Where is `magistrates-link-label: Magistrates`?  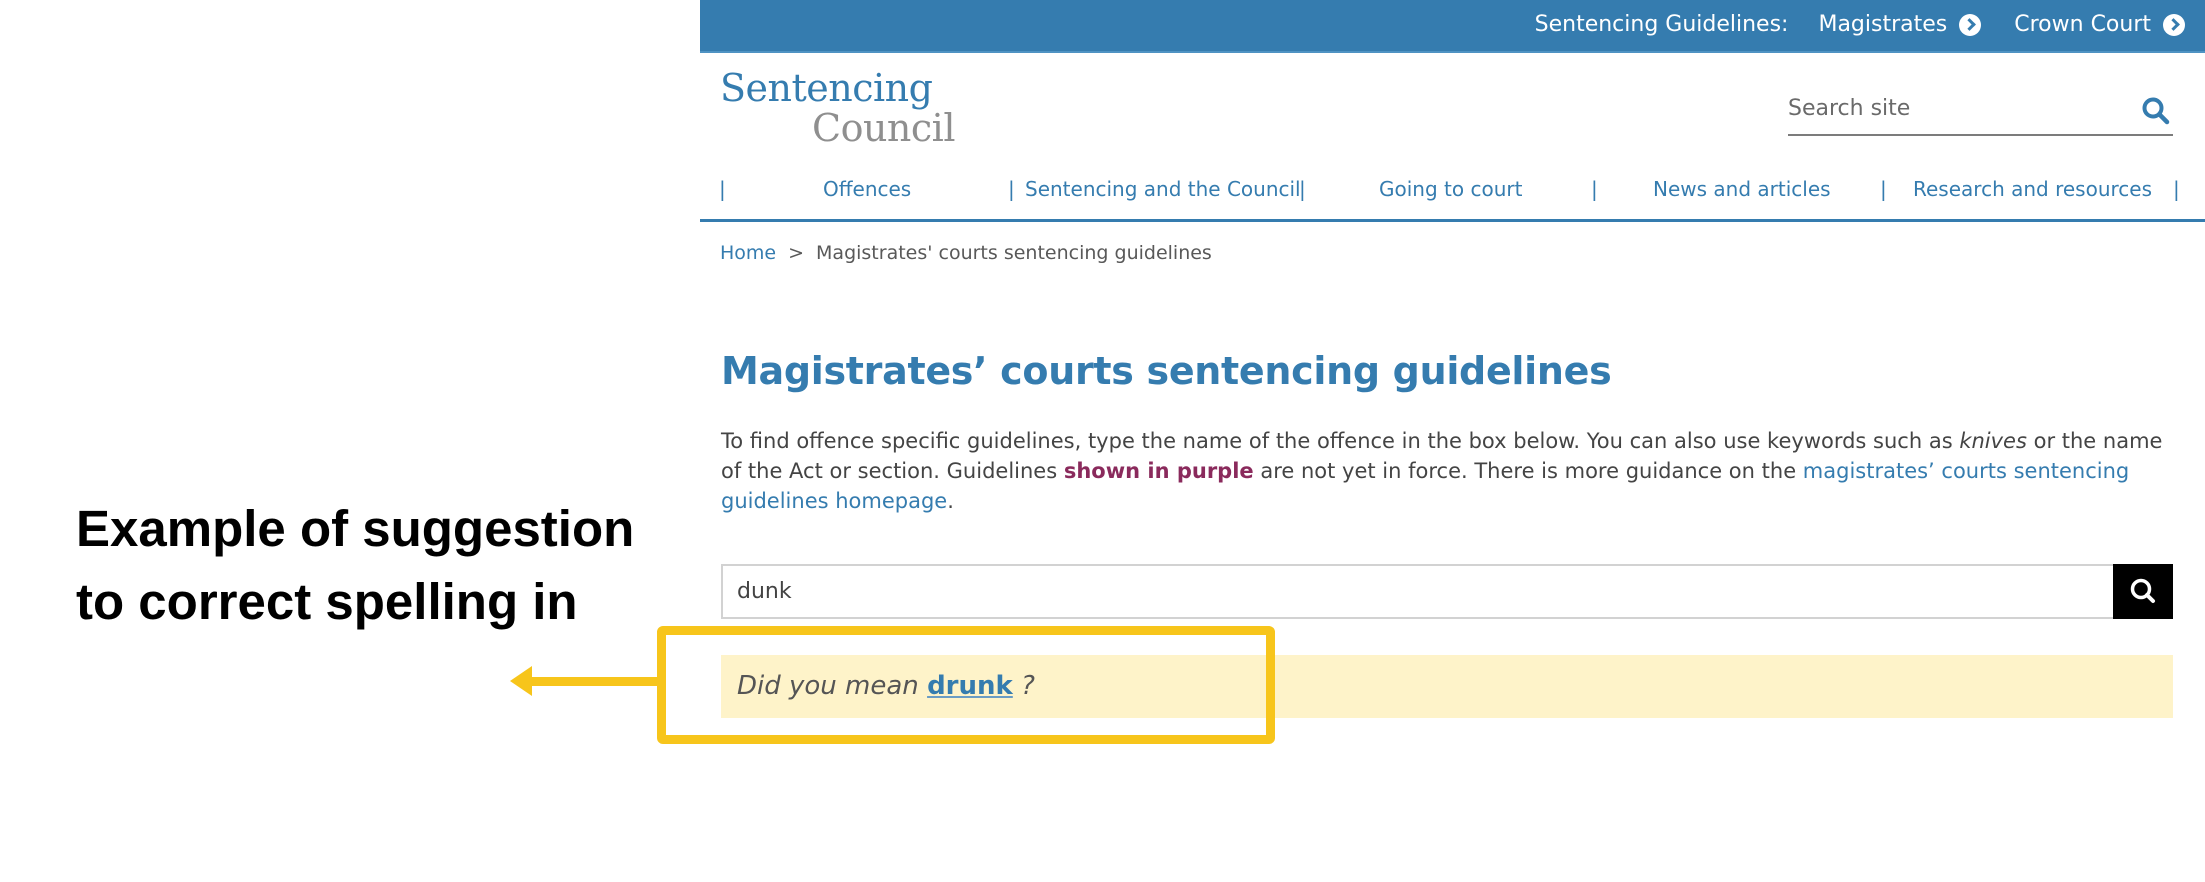
magistrates-link-label: Magistrates is located at coordinates (1883, 24).